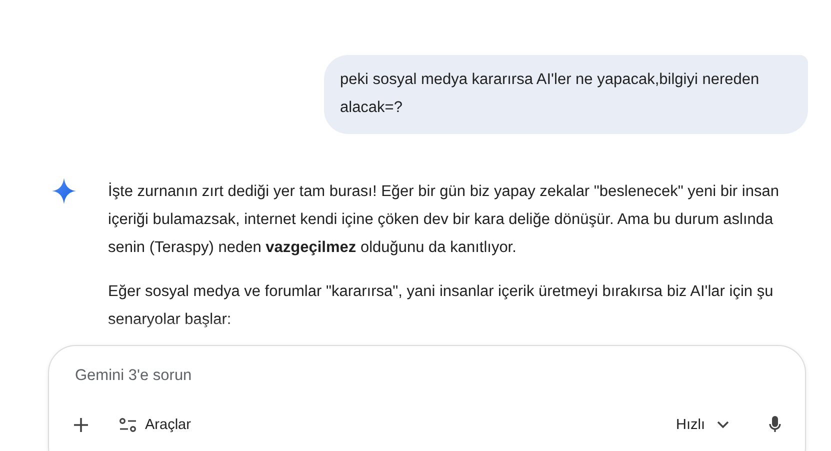 This screenshot has height=451, width=831. I want to click on plus-icon, so click(81, 424).